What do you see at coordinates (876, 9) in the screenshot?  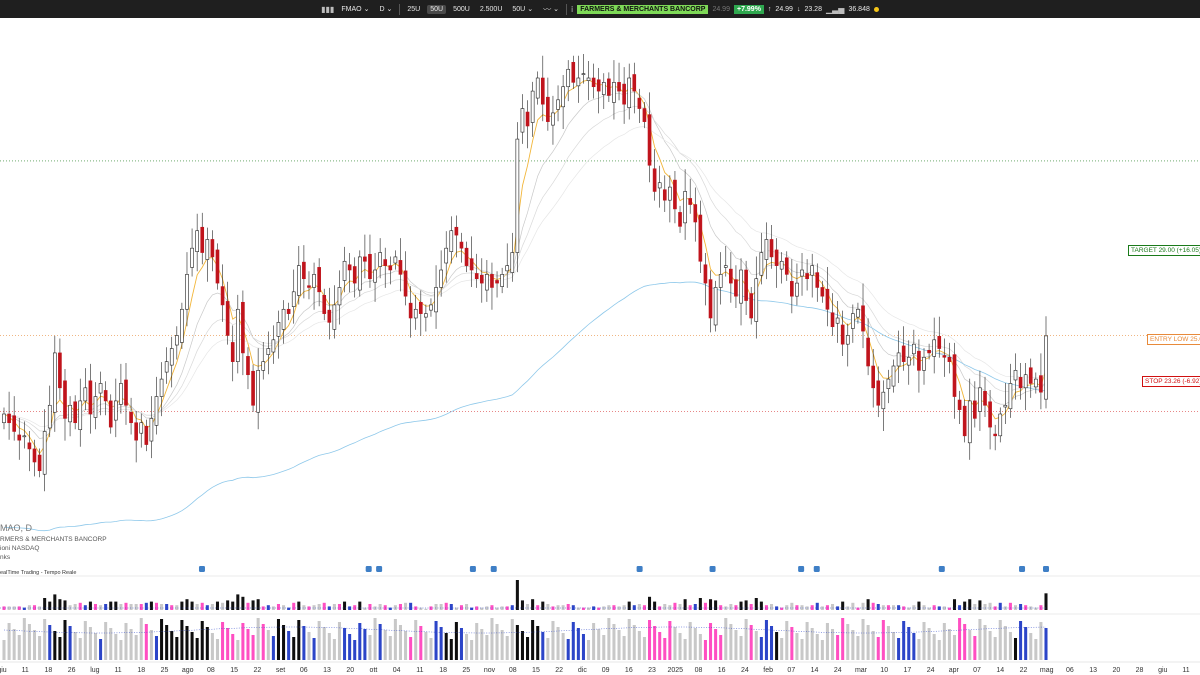 I see `status-dot-icon` at bounding box center [876, 9].